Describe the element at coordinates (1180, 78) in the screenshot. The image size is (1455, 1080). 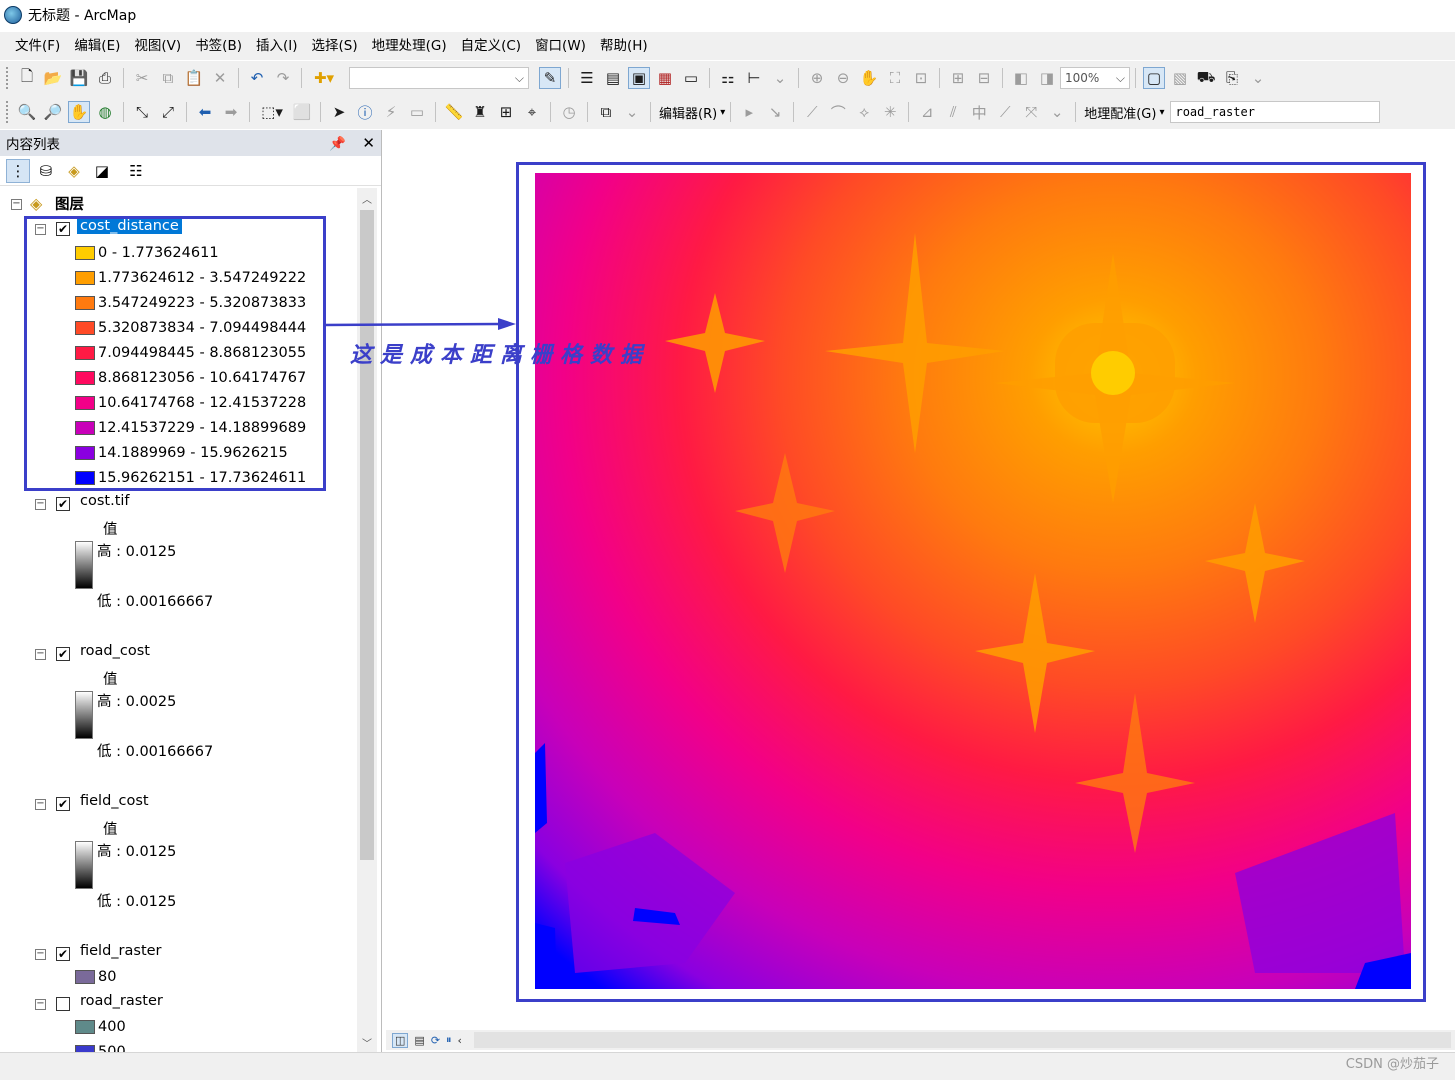
I see `focus-data-frame-icon: ▧` at that location.